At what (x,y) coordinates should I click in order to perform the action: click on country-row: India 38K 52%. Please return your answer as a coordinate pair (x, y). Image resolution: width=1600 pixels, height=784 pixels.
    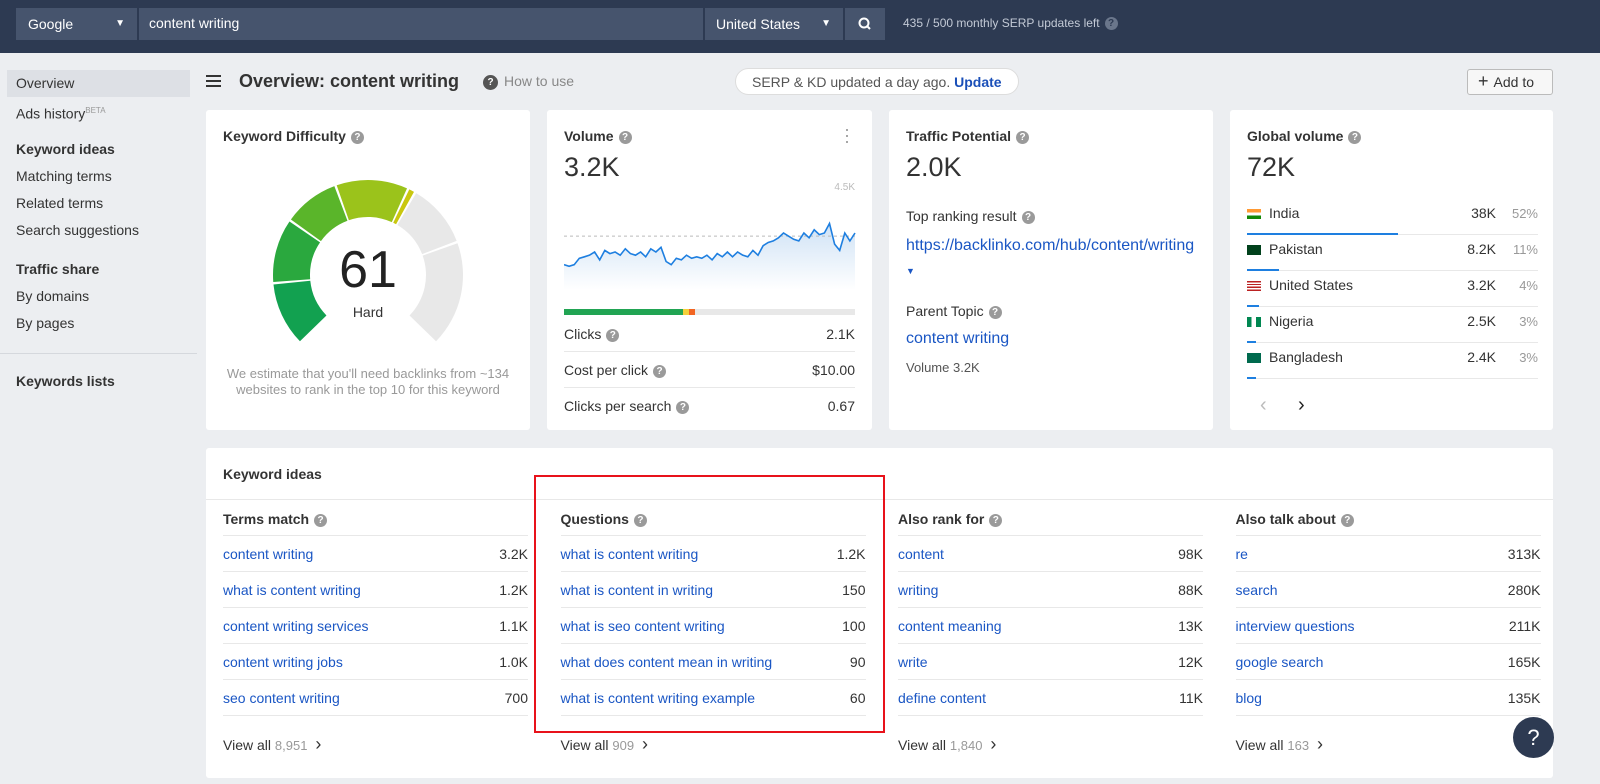
    Looking at the image, I should click on (1392, 217).